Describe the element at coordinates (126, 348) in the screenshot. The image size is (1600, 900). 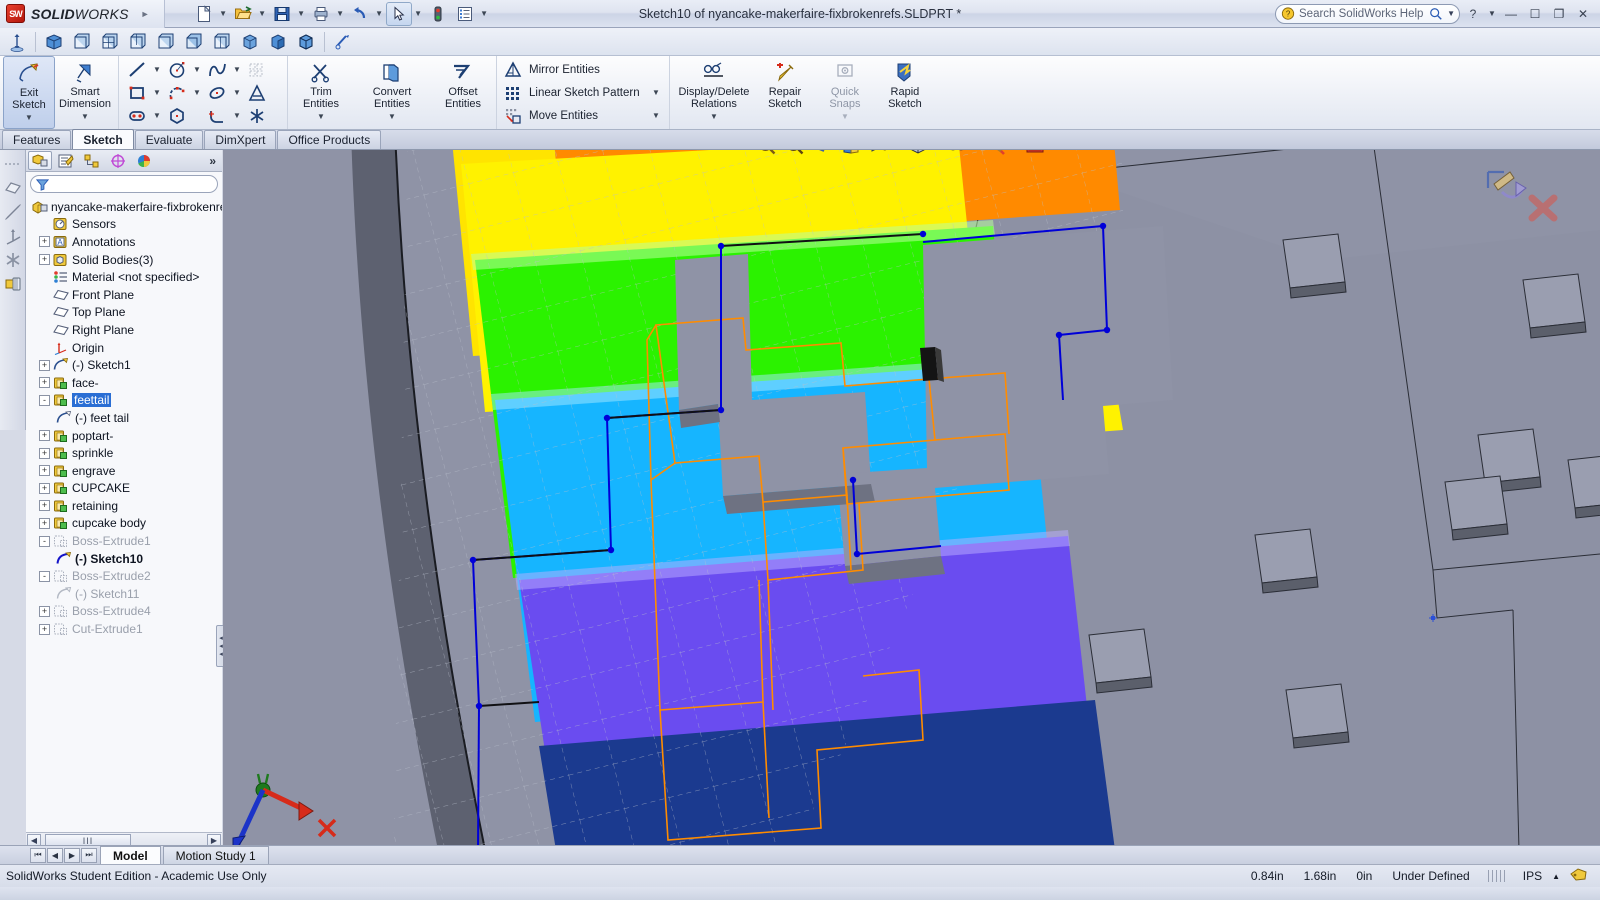
I see `tree-node-origin: Origin` at that location.